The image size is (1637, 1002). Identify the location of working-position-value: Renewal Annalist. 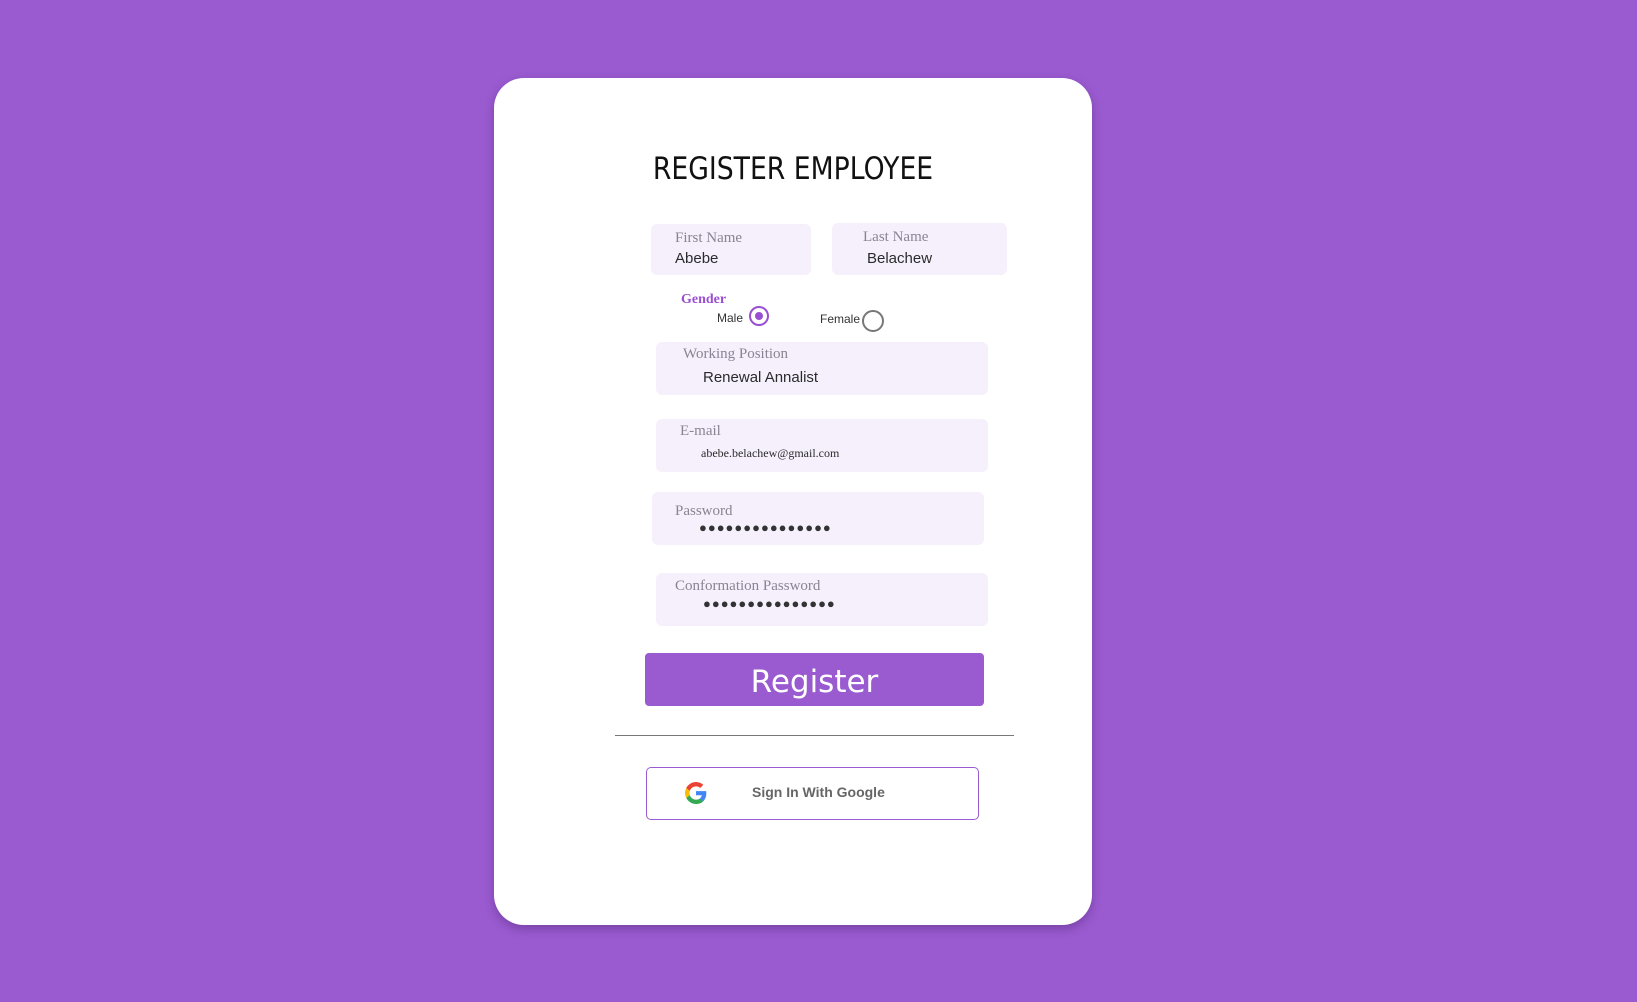
(761, 377).